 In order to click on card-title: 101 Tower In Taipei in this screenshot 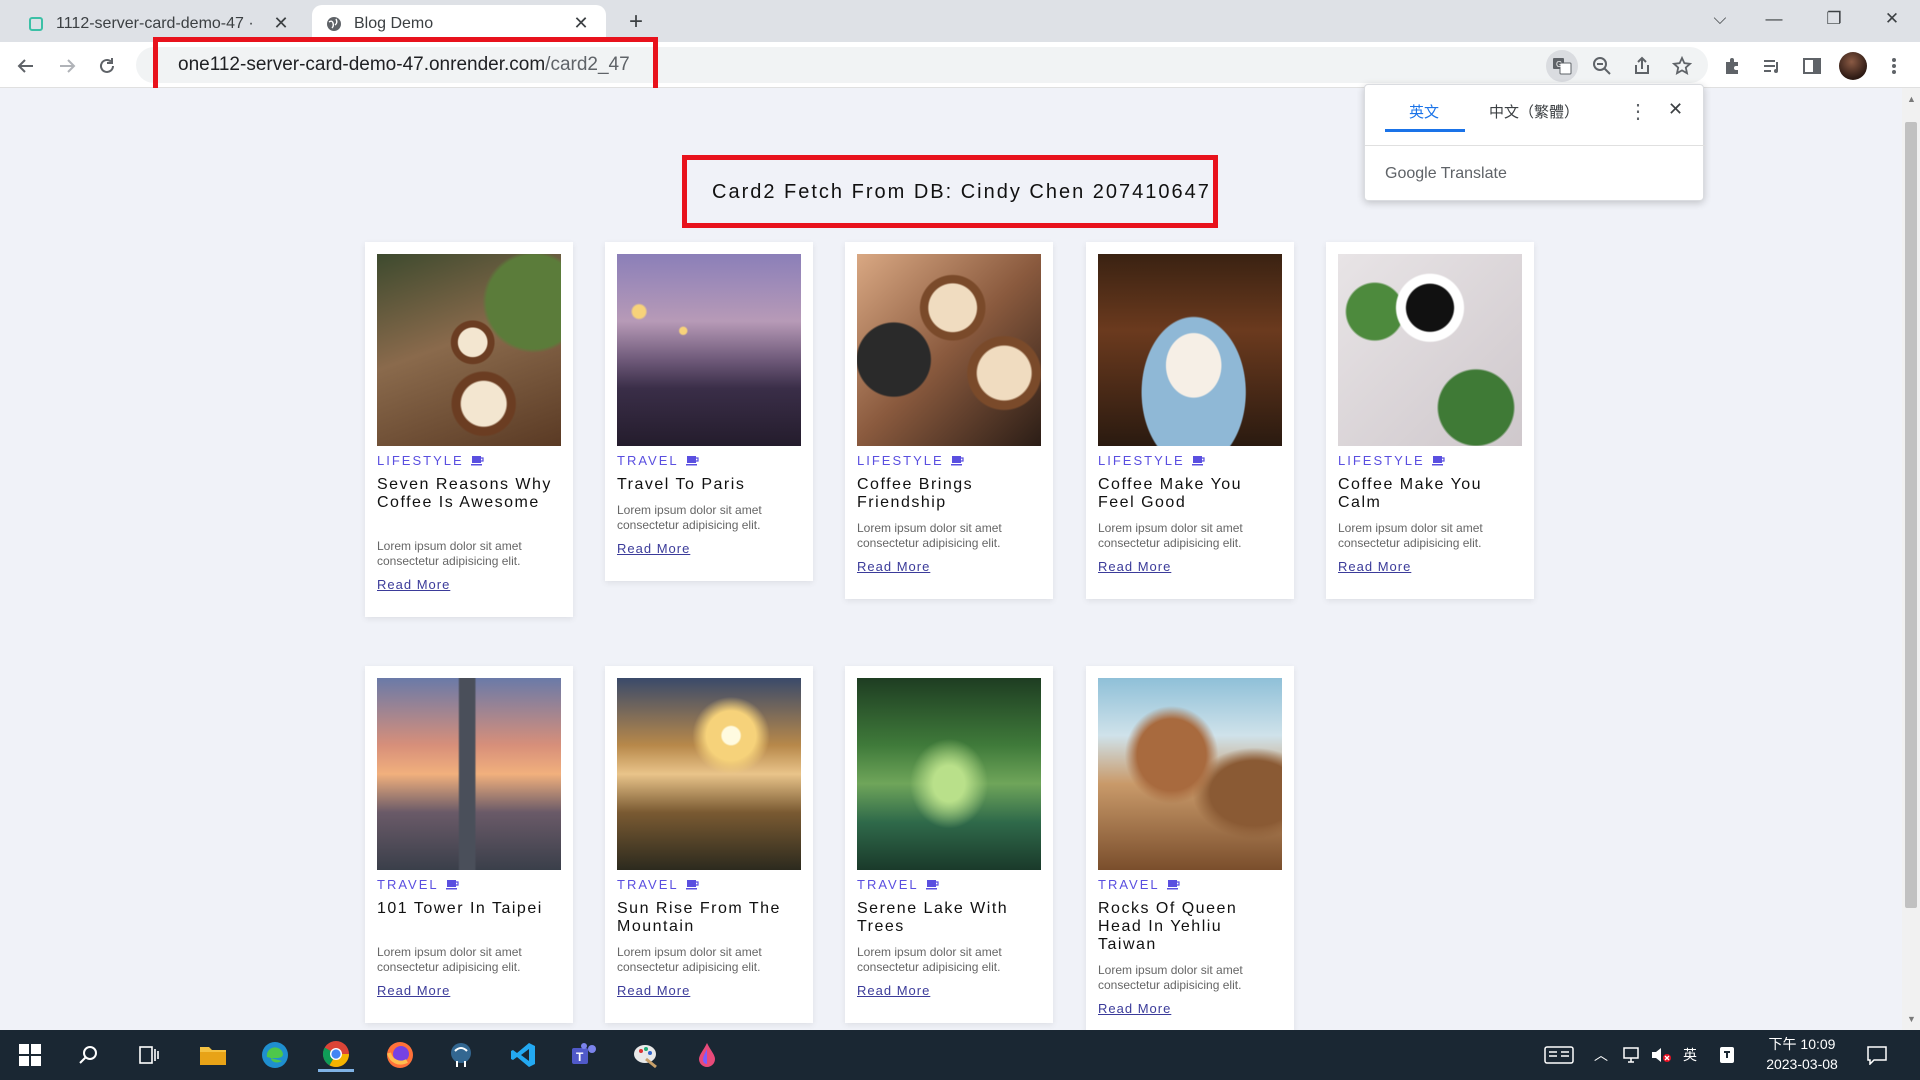, I will do `click(460, 908)`.